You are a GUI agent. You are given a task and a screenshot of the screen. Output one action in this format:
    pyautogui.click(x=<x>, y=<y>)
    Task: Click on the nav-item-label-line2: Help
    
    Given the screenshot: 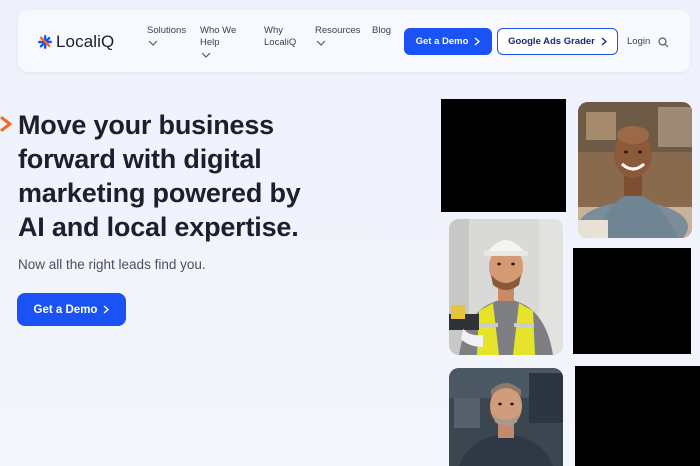 What is the action you would take?
    pyautogui.click(x=210, y=42)
    